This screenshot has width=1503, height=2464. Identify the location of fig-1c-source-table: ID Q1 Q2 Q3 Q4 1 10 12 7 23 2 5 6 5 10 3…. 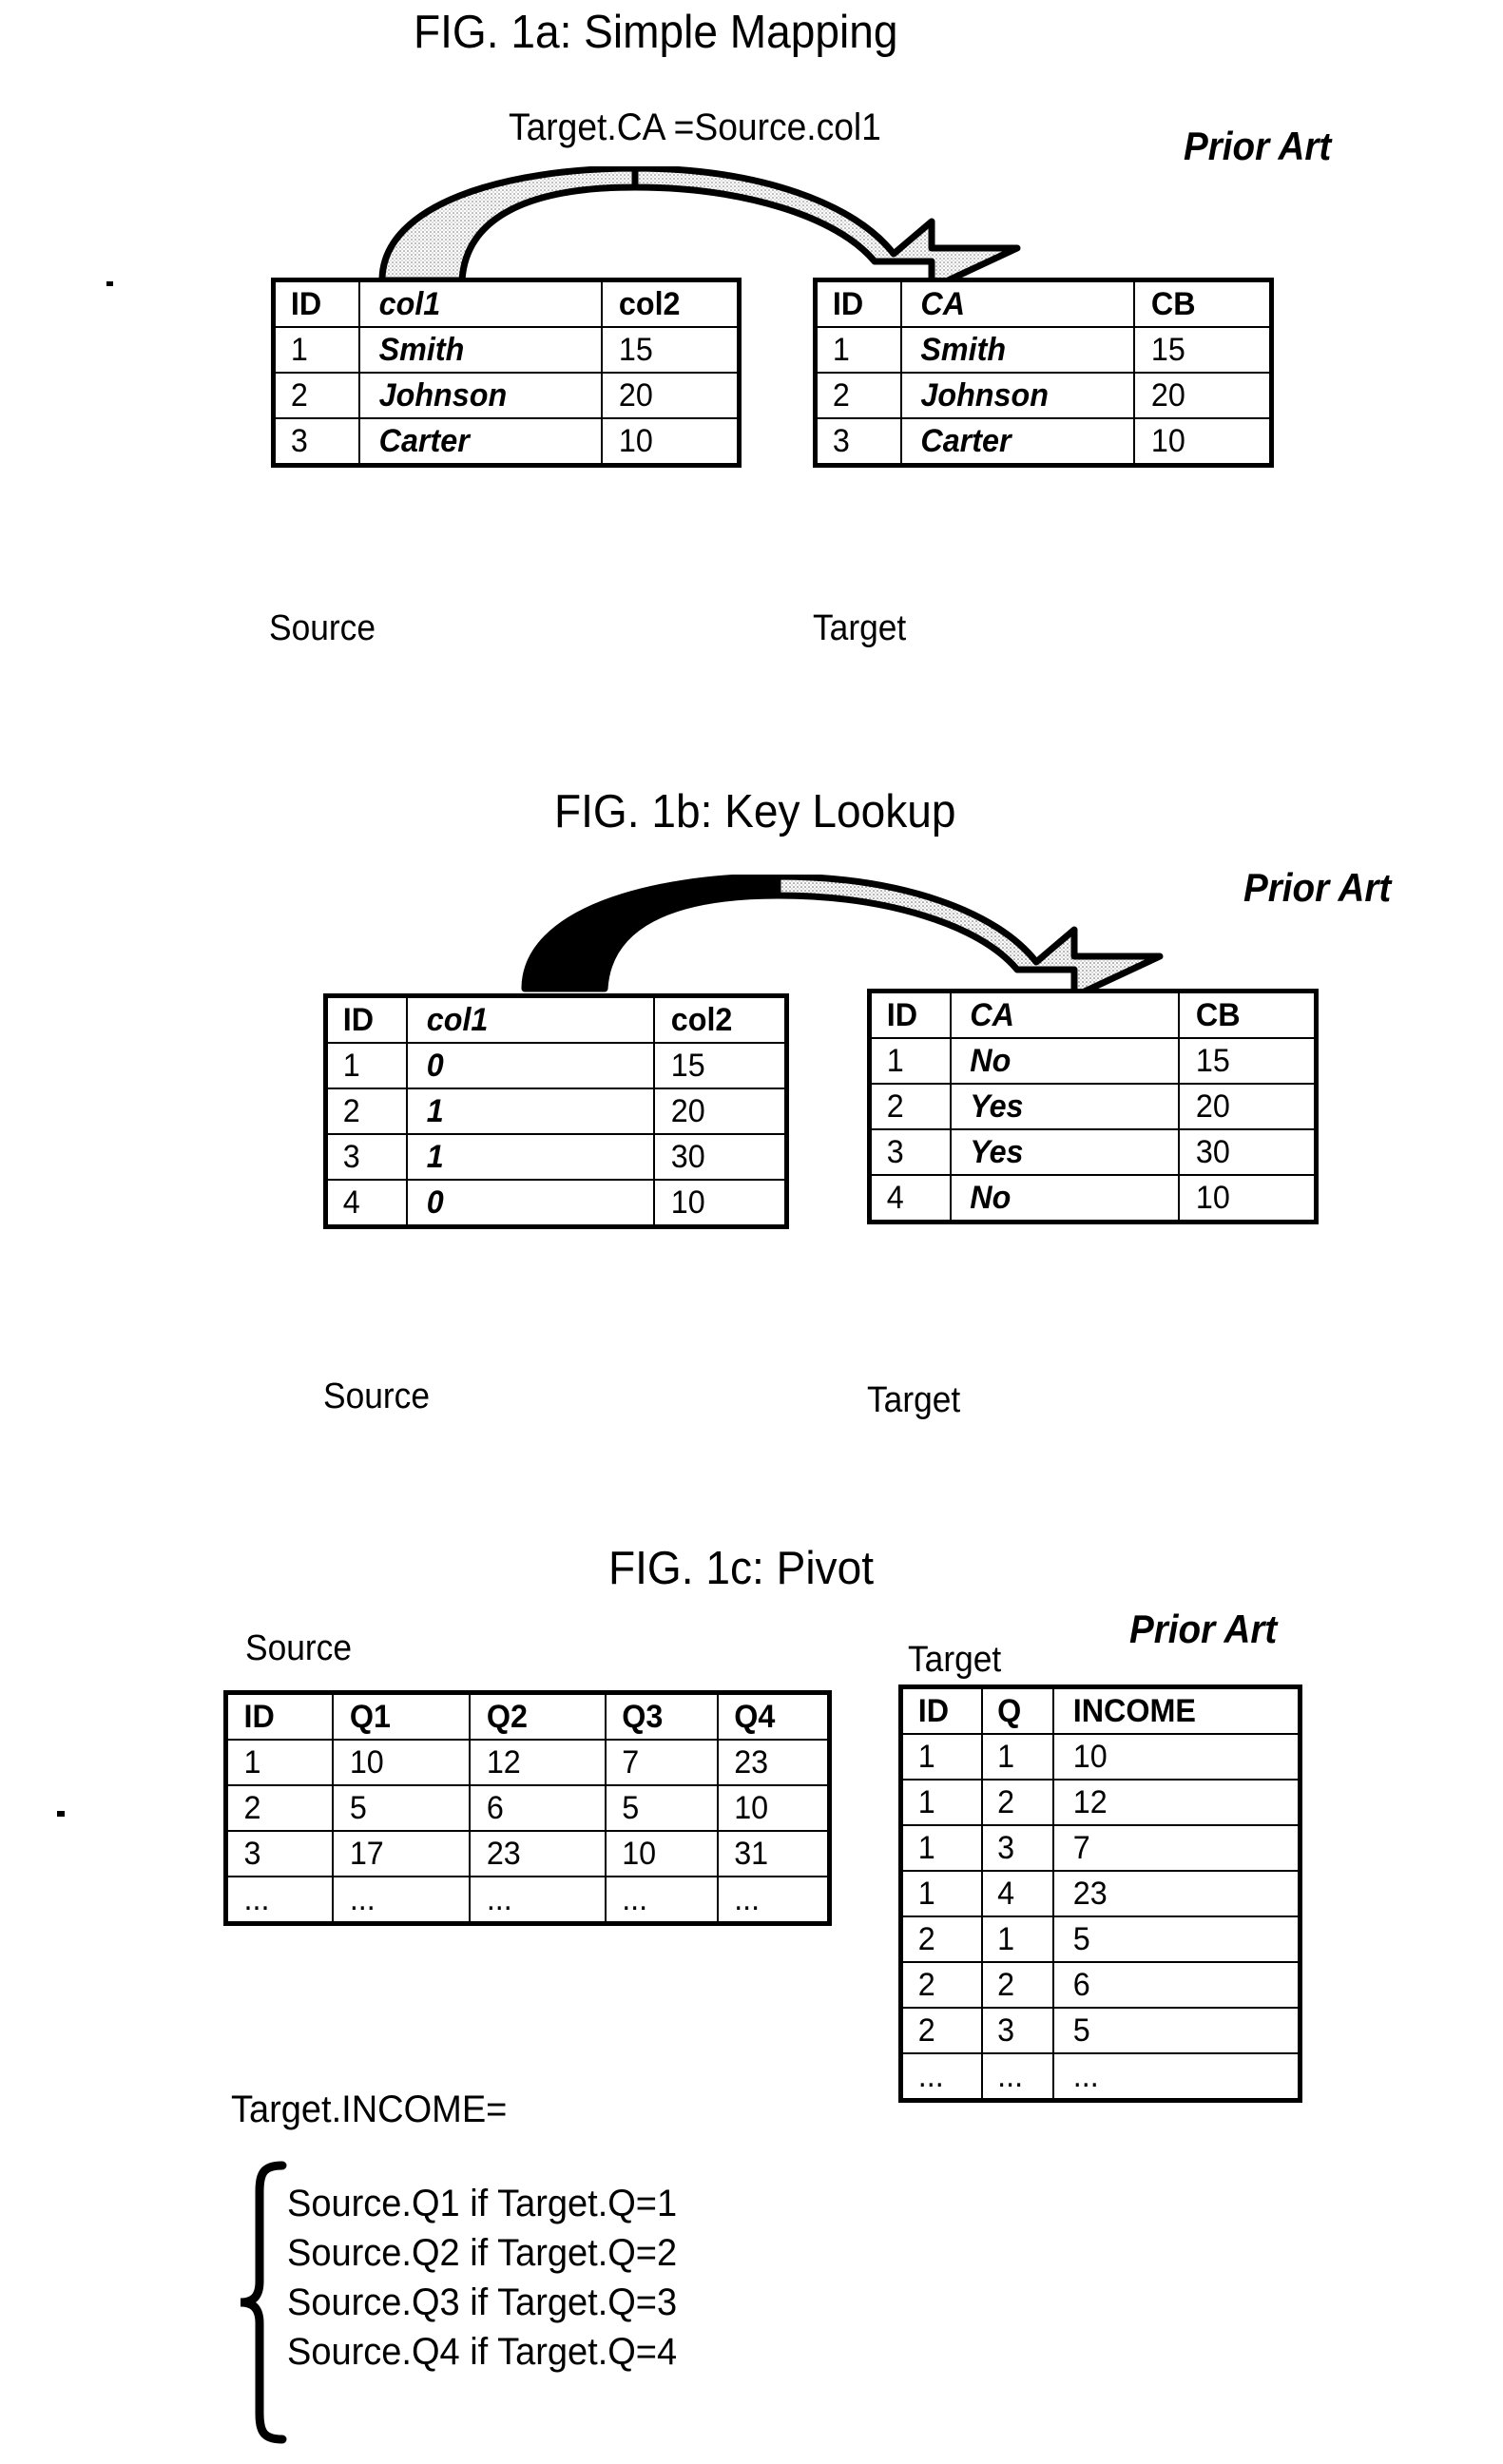
(527, 1808).